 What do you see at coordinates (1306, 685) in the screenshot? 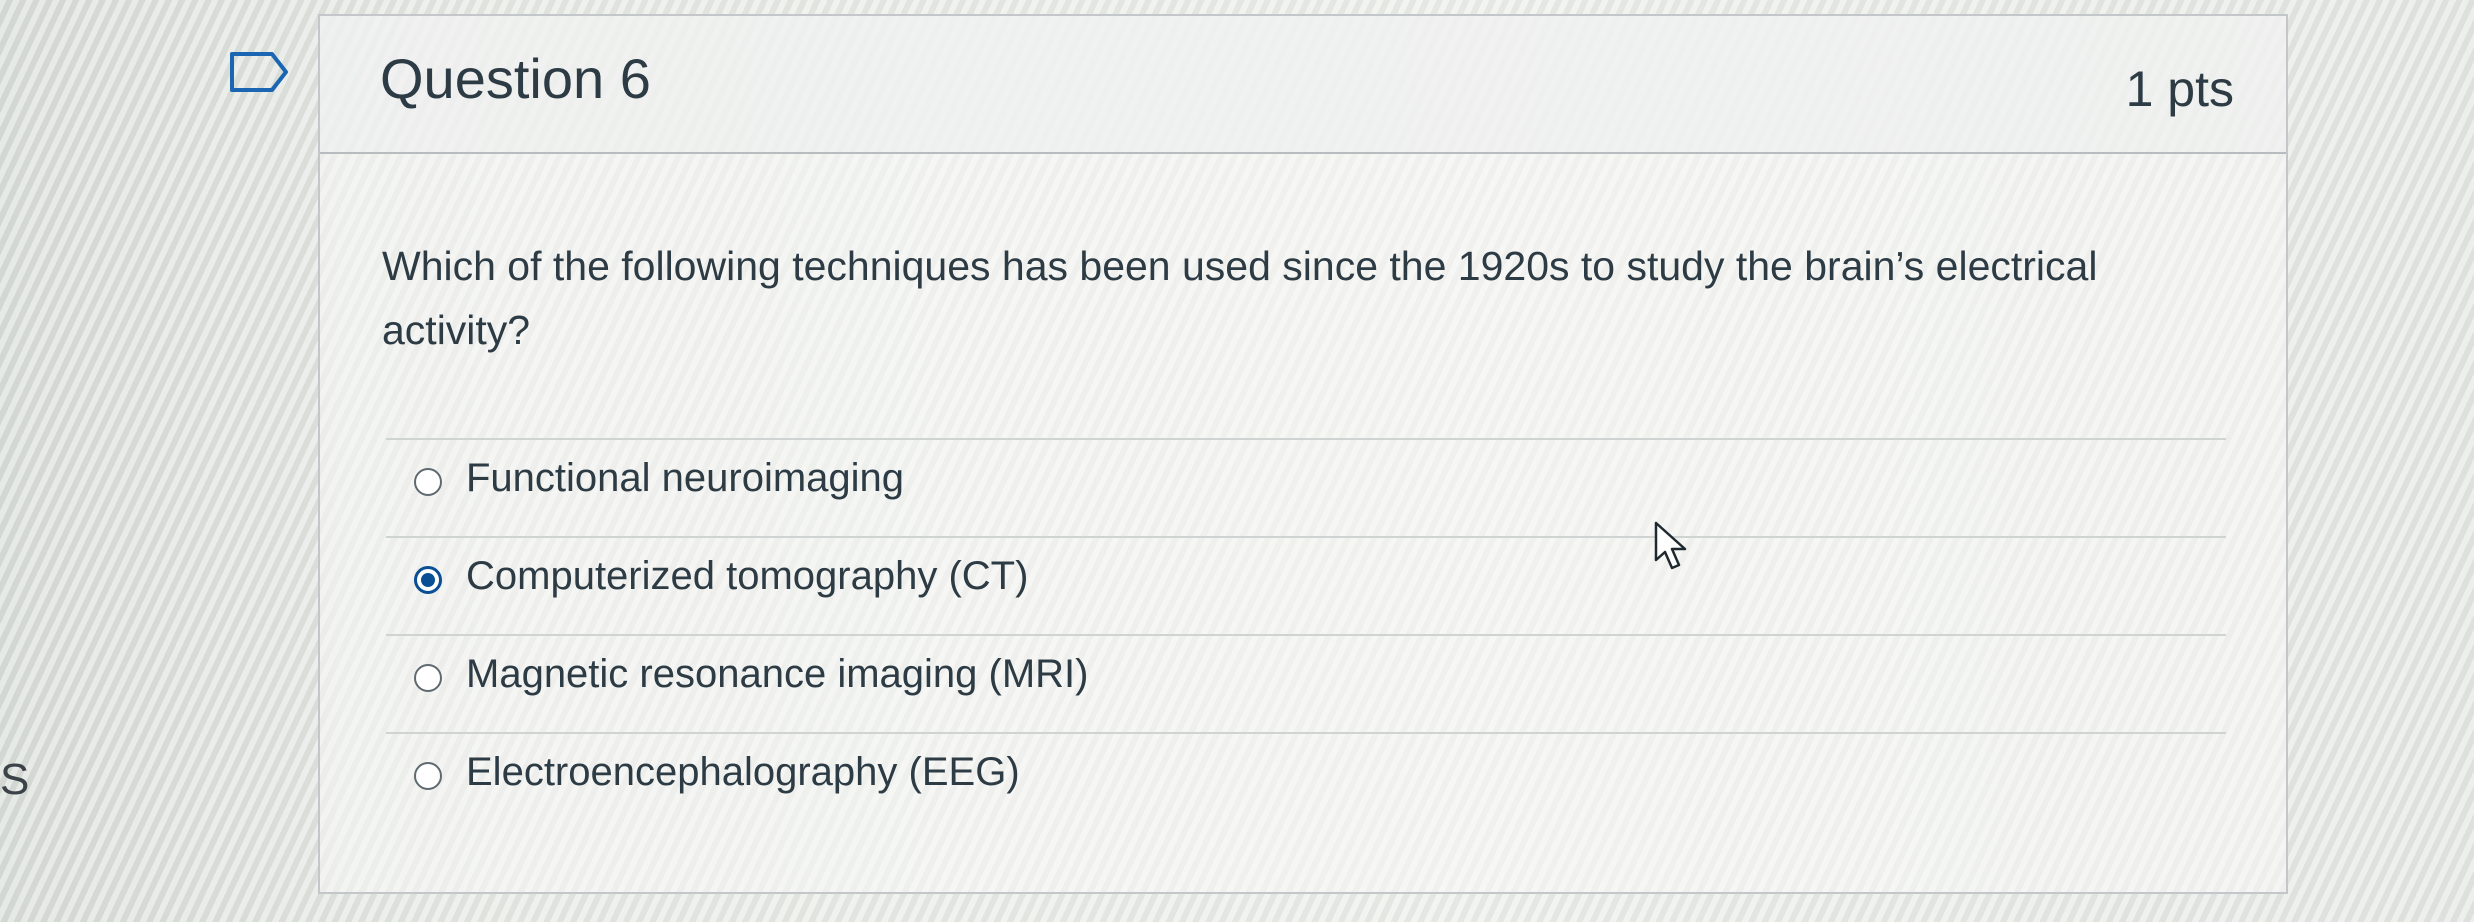
I see `answer-option-magnetic-resonance-imaging: Magnetic resonance imaging (MRI)` at bounding box center [1306, 685].